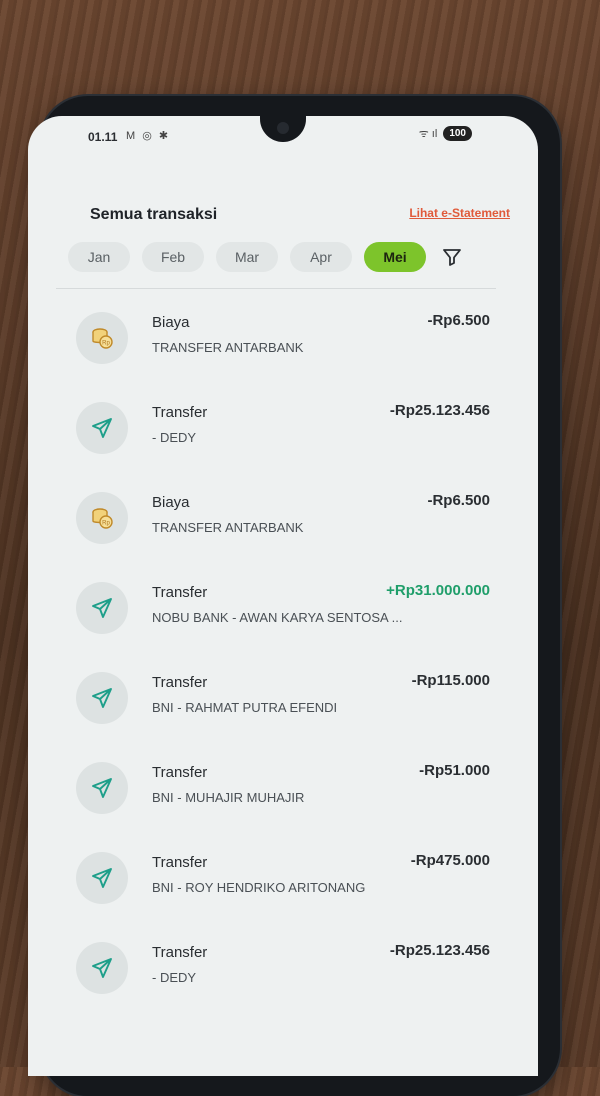  Describe the element at coordinates (283, 136) in the screenshot. I see `status-bar: 01.11 M ◎ ✱ ᯤ ıl 100` at that location.